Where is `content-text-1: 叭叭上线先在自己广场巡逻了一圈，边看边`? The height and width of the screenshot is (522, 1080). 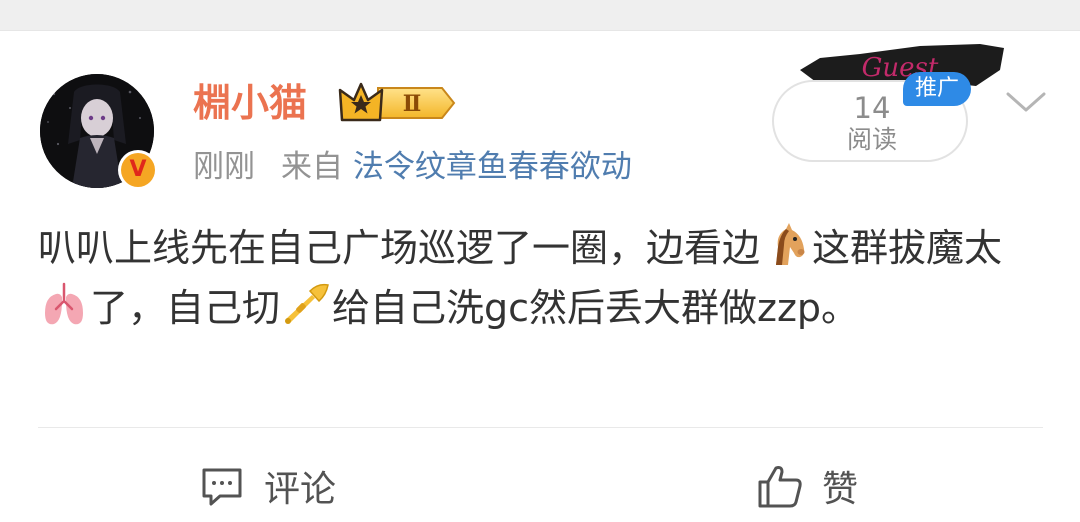
content-text-1: 叭叭上线先在自己广场巡逻了一圈，边看边 is located at coordinates (399, 248).